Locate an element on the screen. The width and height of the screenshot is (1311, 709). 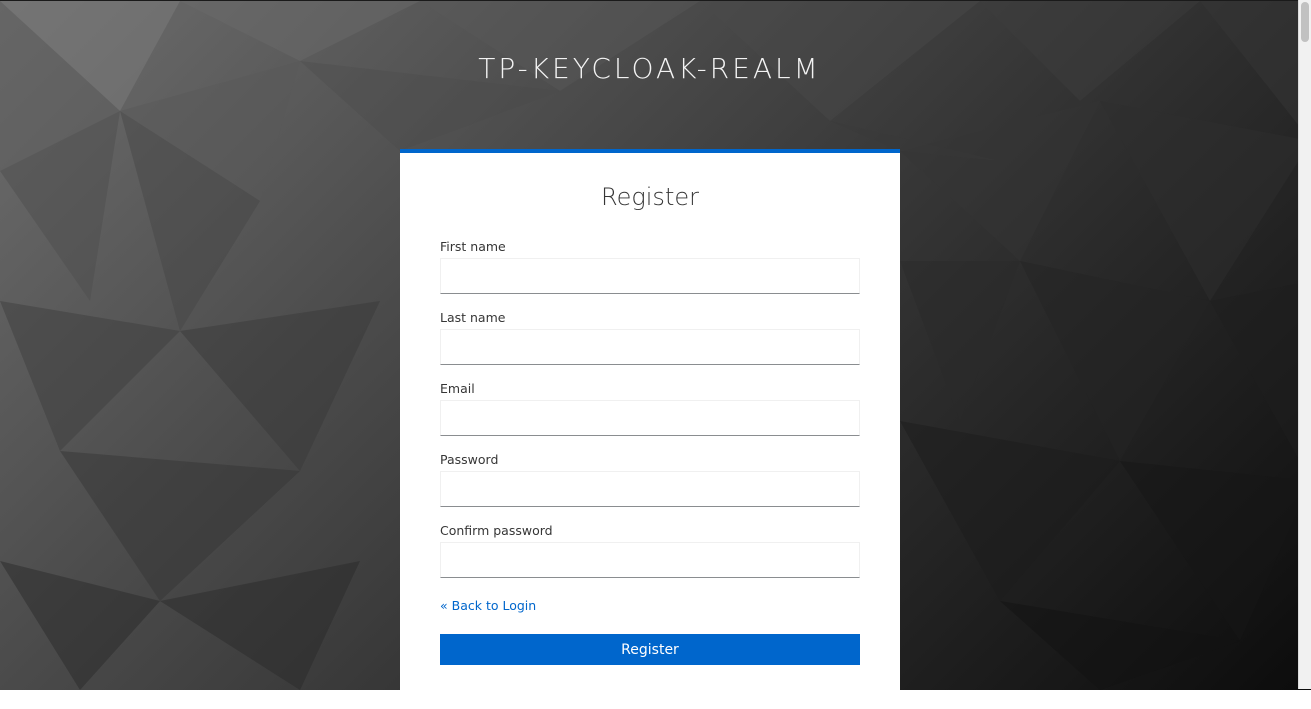
password-input is located at coordinates (650, 489).